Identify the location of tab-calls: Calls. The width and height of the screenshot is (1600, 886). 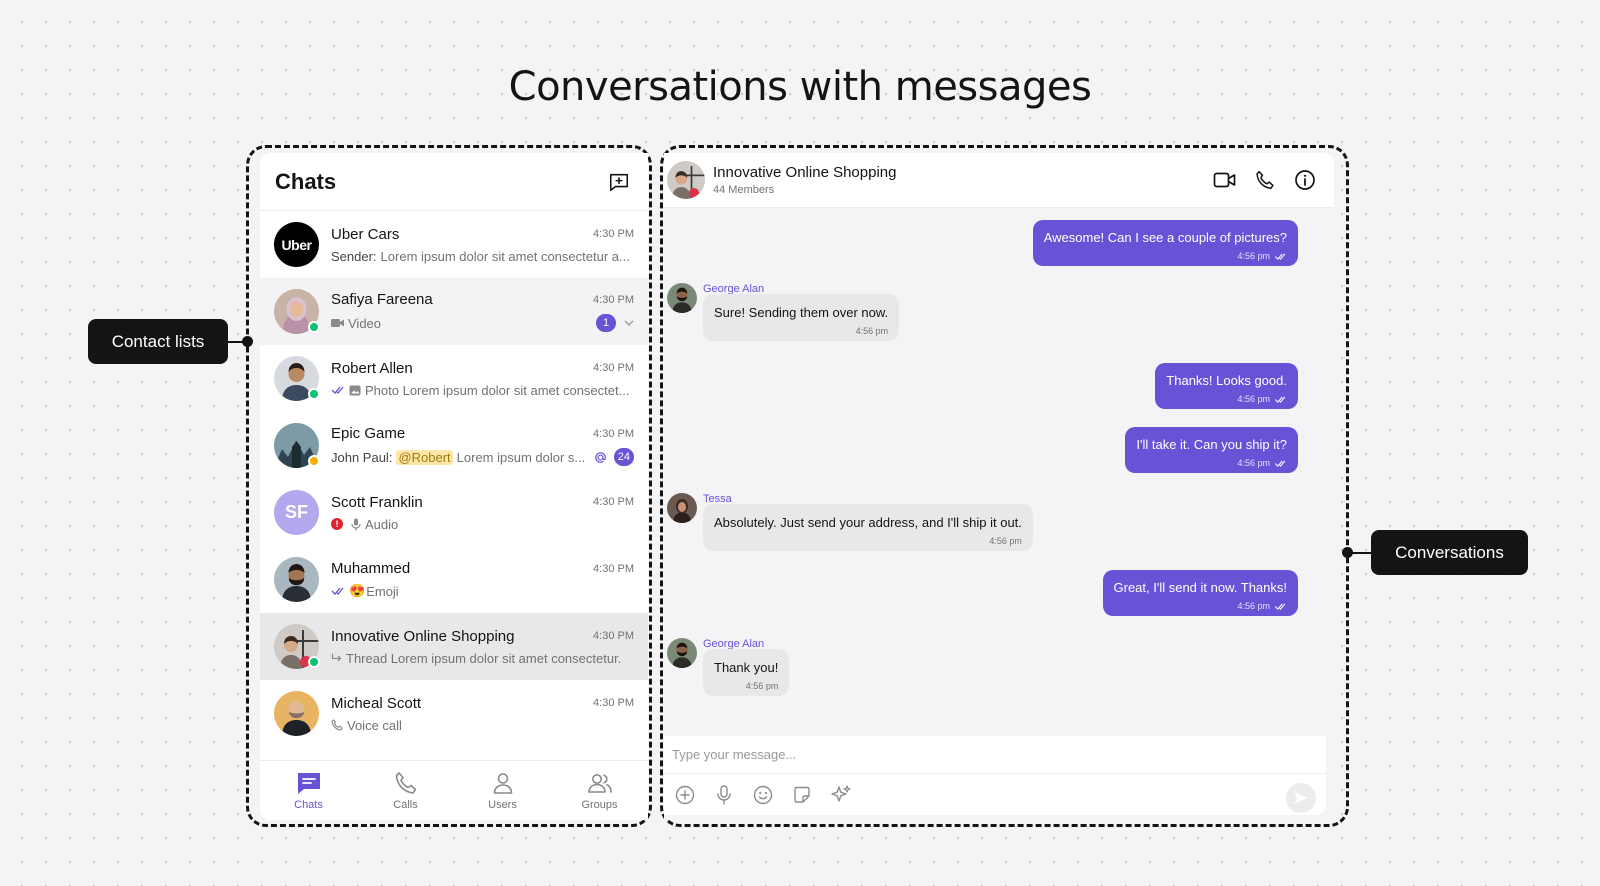
(405, 790).